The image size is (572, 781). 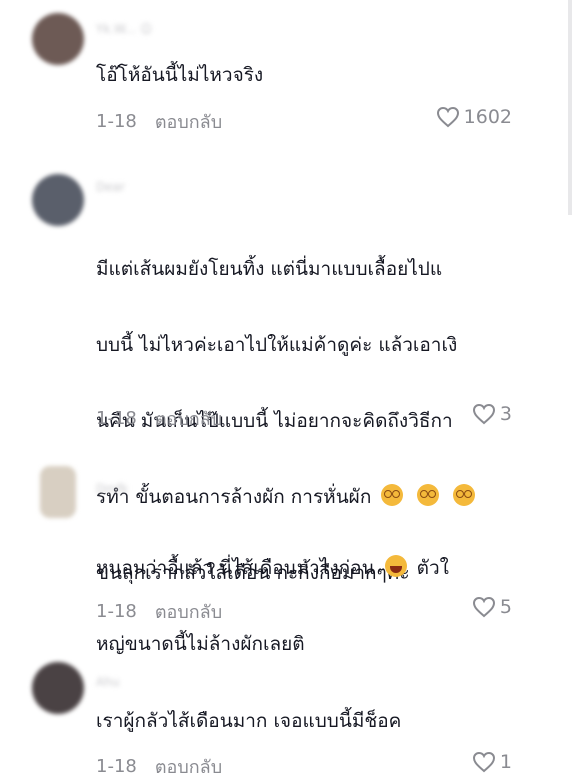 I want to click on like-count: 5, so click(x=505, y=607).